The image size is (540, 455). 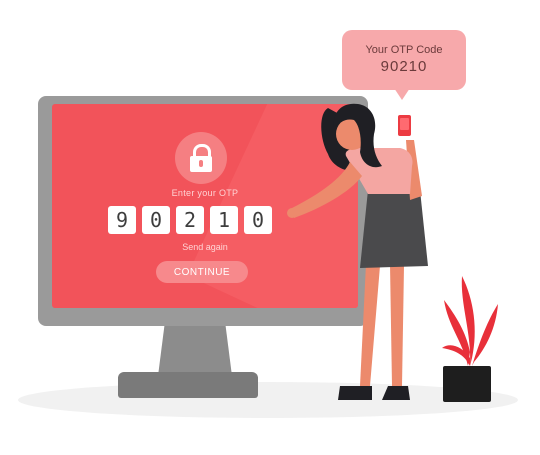 I want to click on phone-icon, so click(x=404, y=125).